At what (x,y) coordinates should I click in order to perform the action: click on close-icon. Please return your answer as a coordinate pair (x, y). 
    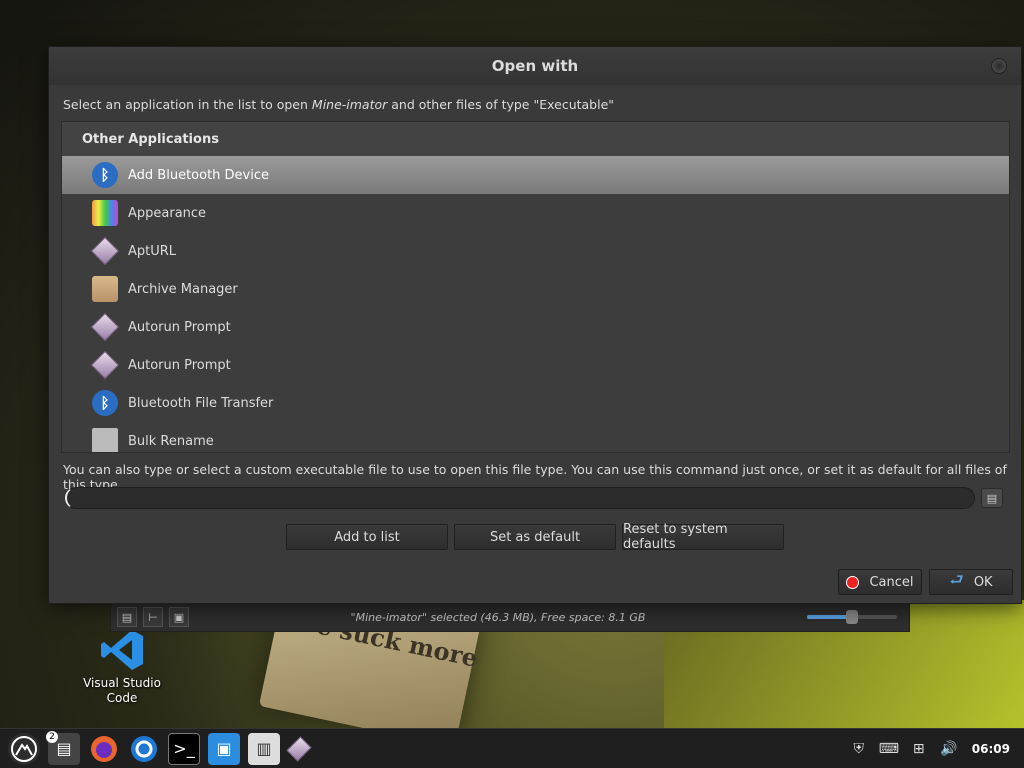
    Looking at the image, I should click on (999, 66).